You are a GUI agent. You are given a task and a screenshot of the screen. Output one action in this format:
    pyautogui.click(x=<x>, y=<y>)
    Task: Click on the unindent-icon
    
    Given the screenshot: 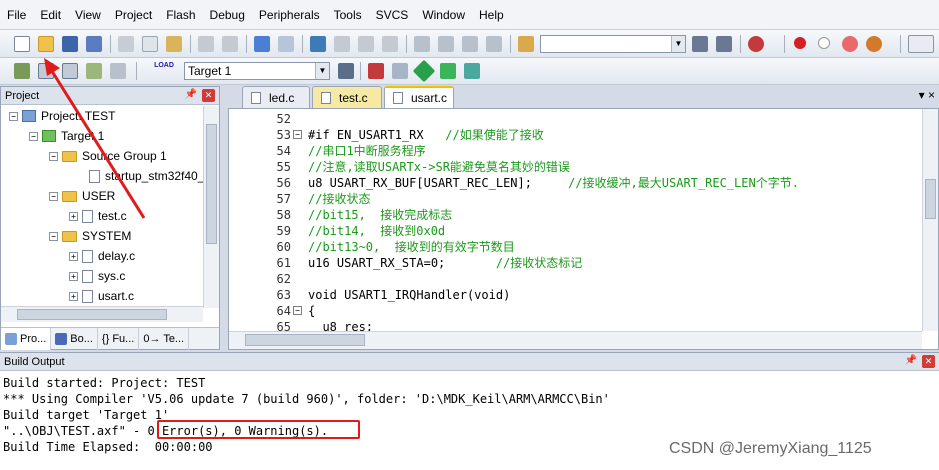 What is the action you would take?
    pyautogui.click(x=446, y=44)
    